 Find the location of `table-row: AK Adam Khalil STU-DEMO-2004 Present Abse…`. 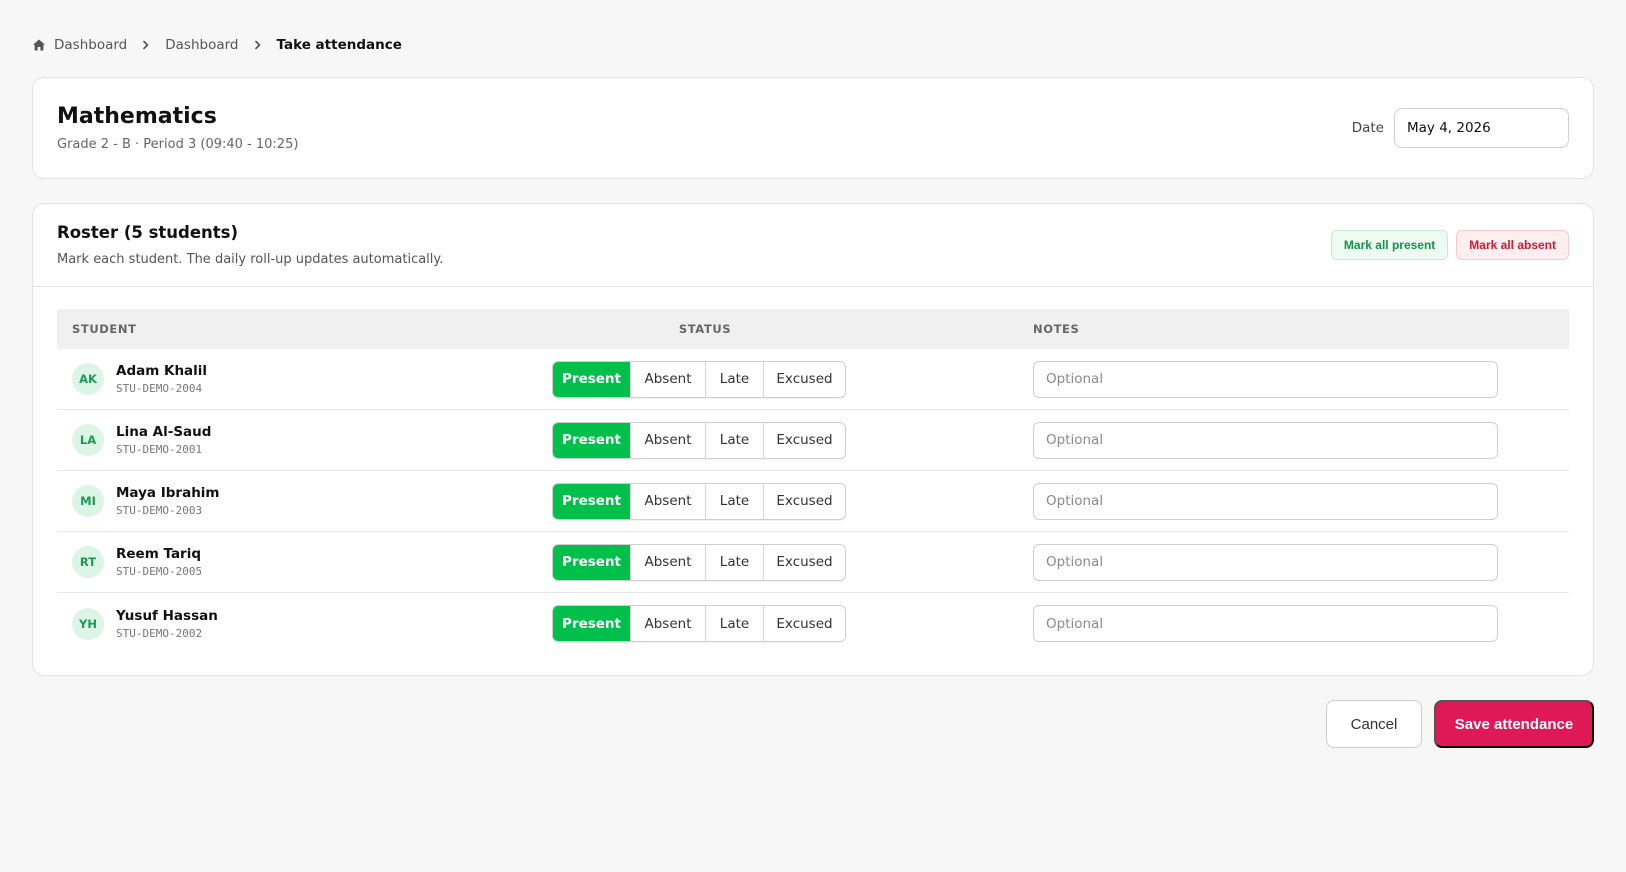

table-row: AK Adam Khalil STU-DEMO-2004 Present Abse… is located at coordinates (813, 379).